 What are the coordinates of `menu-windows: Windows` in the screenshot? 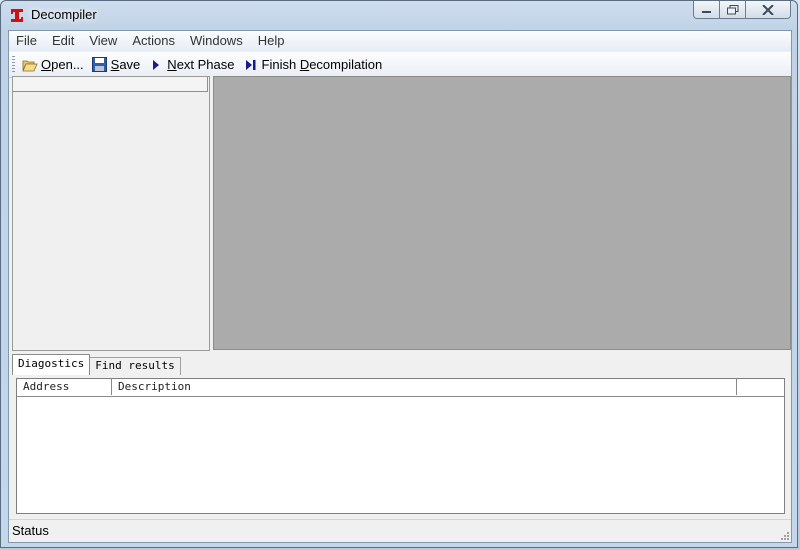 It's located at (217, 41).